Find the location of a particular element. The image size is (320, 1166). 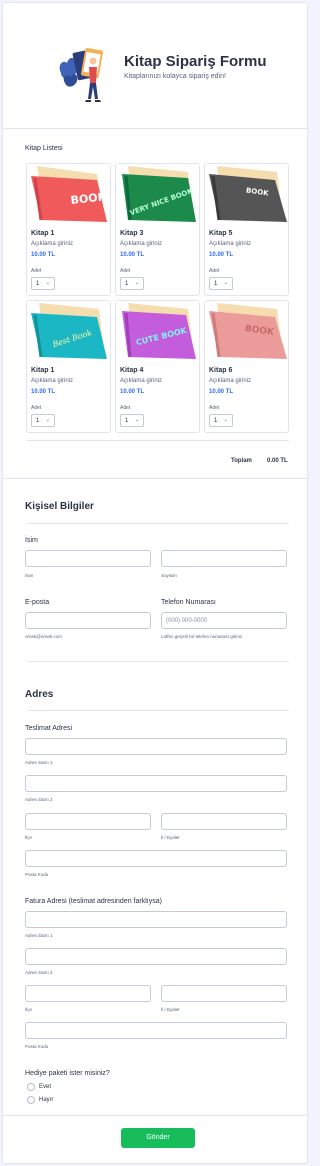

product-name: Kitap 5 is located at coordinates (221, 233).